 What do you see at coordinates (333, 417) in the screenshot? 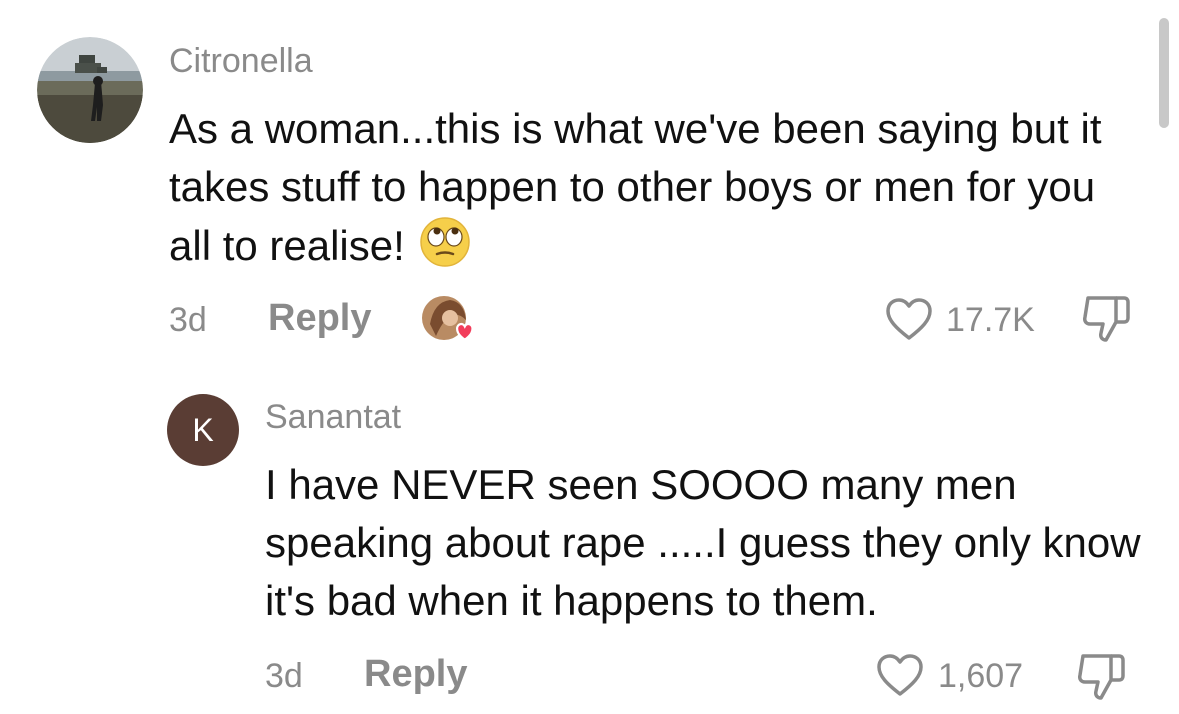
I see `username: Sanantat` at bounding box center [333, 417].